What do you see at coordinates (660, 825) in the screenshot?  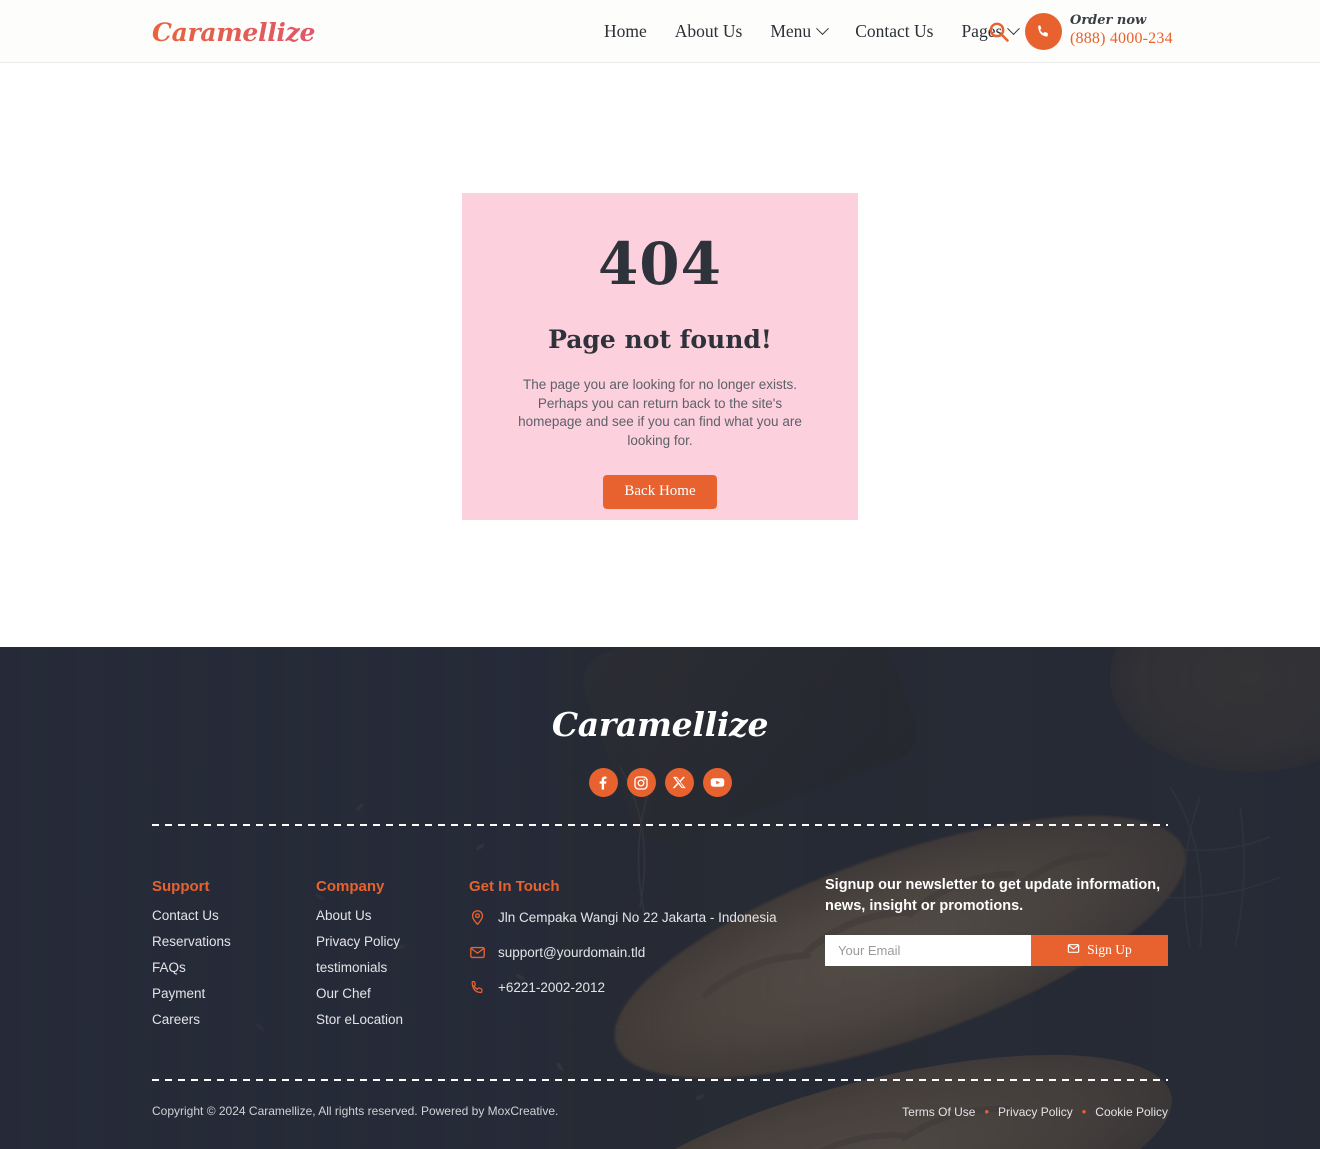 I see `footer-divider-top` at bounding box center [660, 825].